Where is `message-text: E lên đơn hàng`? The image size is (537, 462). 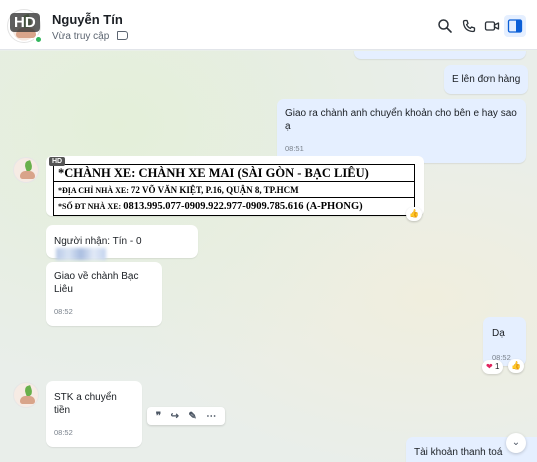 message-text: E lên đơn hàng is located at coordinates (486, 79).